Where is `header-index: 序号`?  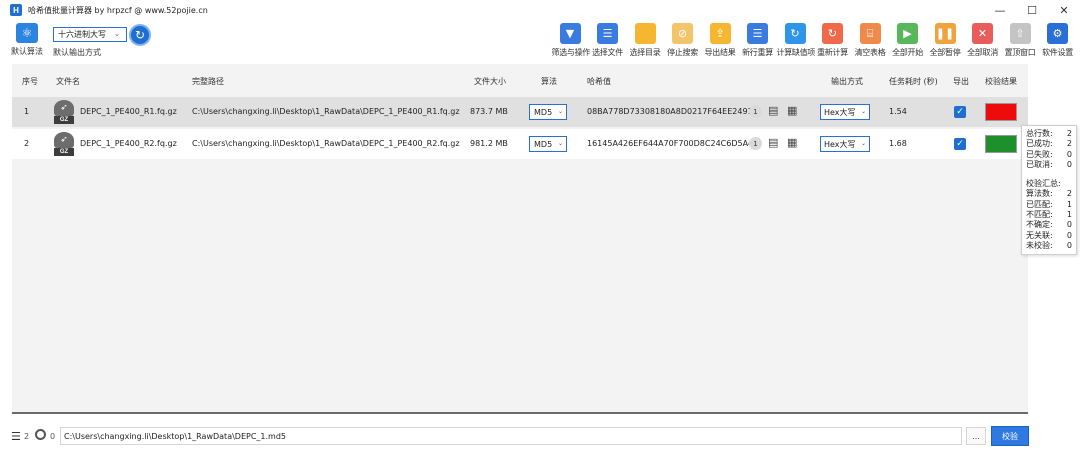 header-index: 序号 is located at coordinates (30, 81).